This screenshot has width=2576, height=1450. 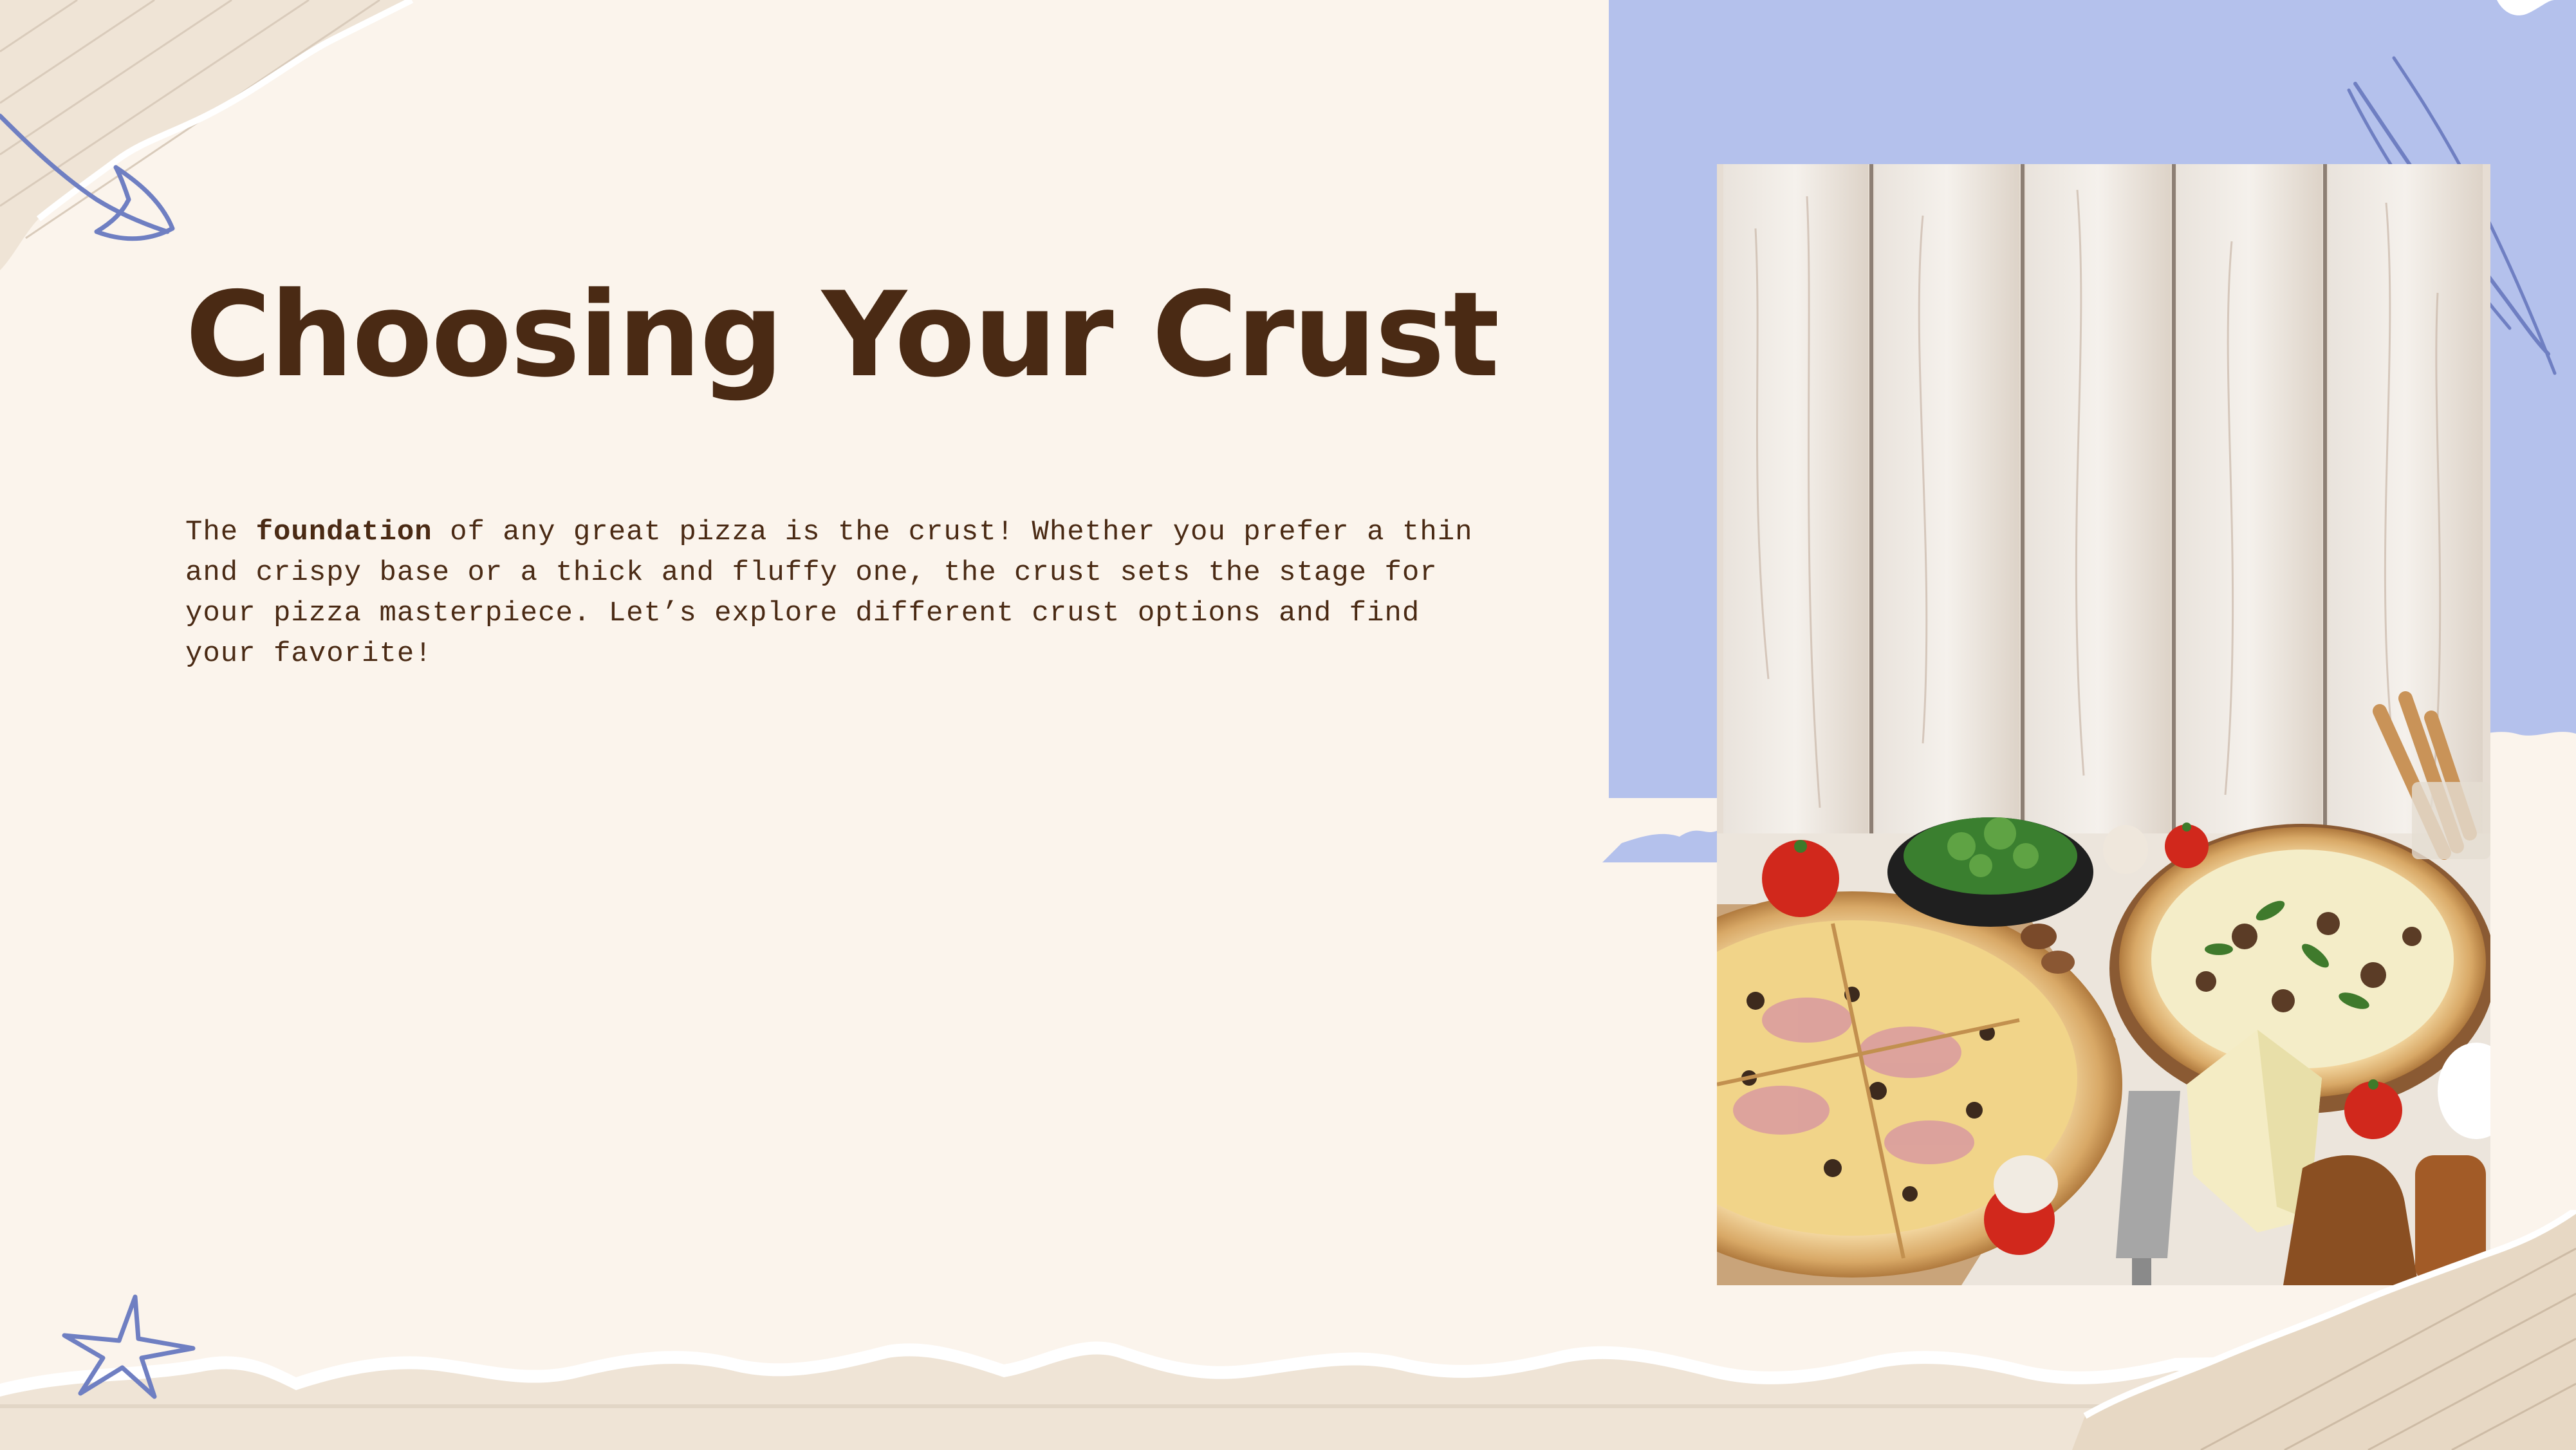 What do you see at coordinates (842, 334) in the screenshot?
I see `slide-title: Choosing Your Crust` at bounding box center [842, 334].